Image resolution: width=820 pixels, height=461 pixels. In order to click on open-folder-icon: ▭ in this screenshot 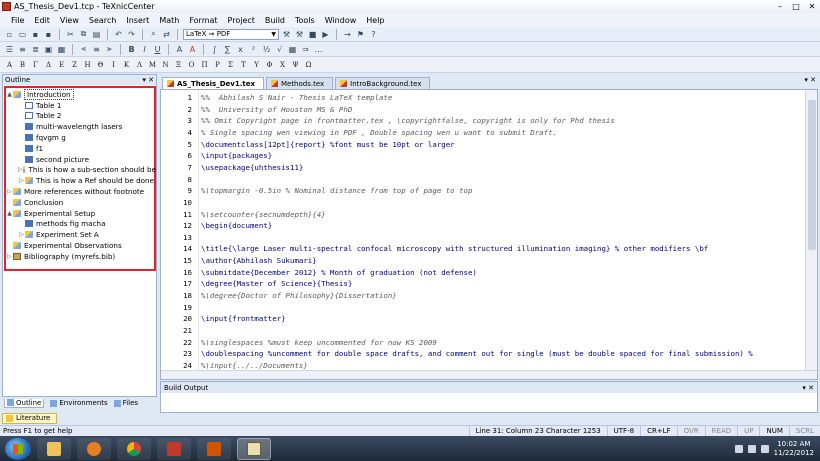, I will do `click(22, 34)`.